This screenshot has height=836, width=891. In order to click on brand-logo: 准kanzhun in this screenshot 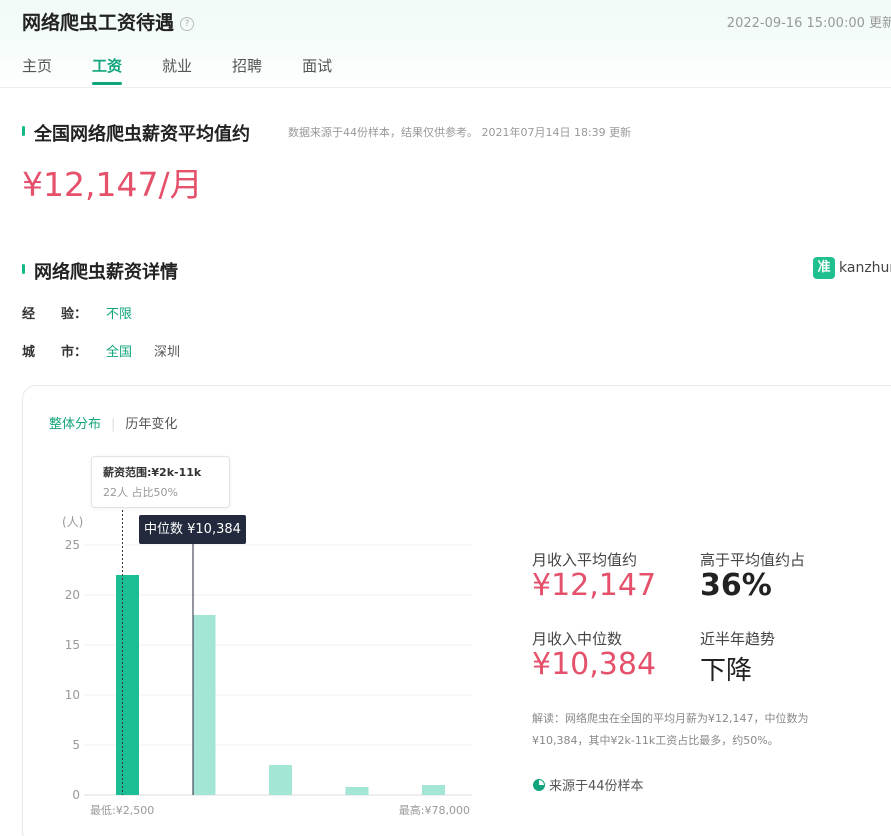, I will do `click(852, 268)`.